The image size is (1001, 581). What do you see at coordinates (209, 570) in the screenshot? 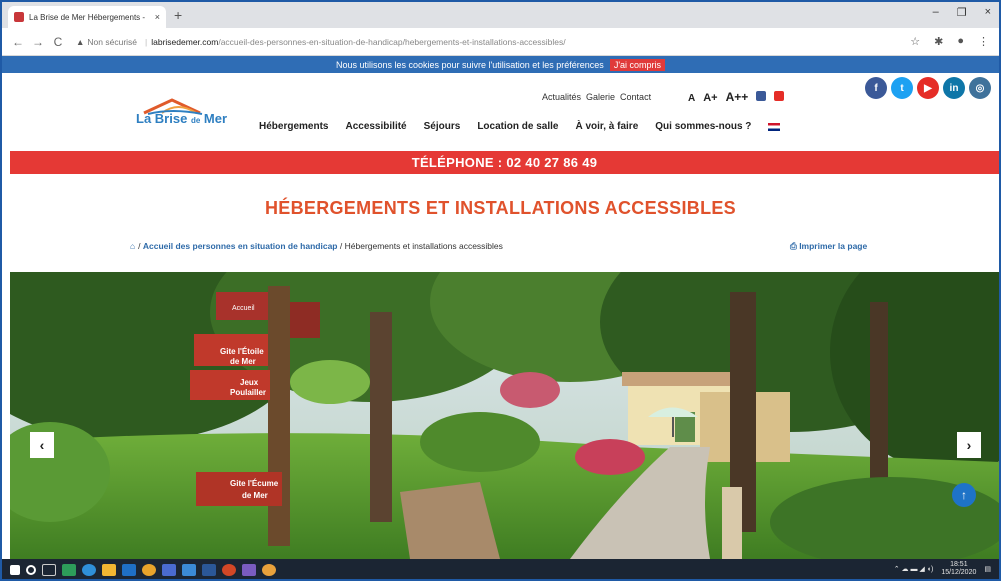
I see `word-icon` at bounding box center [209, 570].